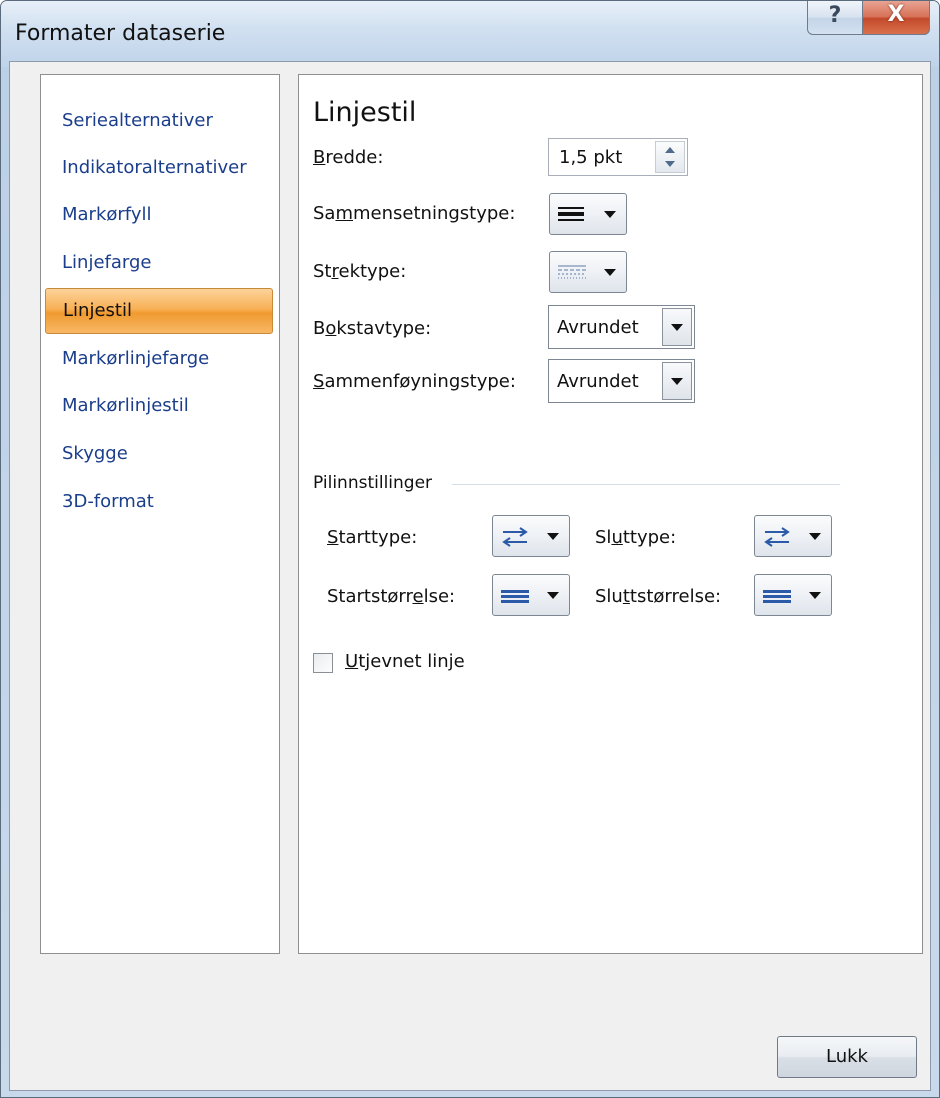 This screenshot has height=1098, width=940. Describe the element at coordinates (896, 14) in the screenshot. I see `close-icon: X` at that location.